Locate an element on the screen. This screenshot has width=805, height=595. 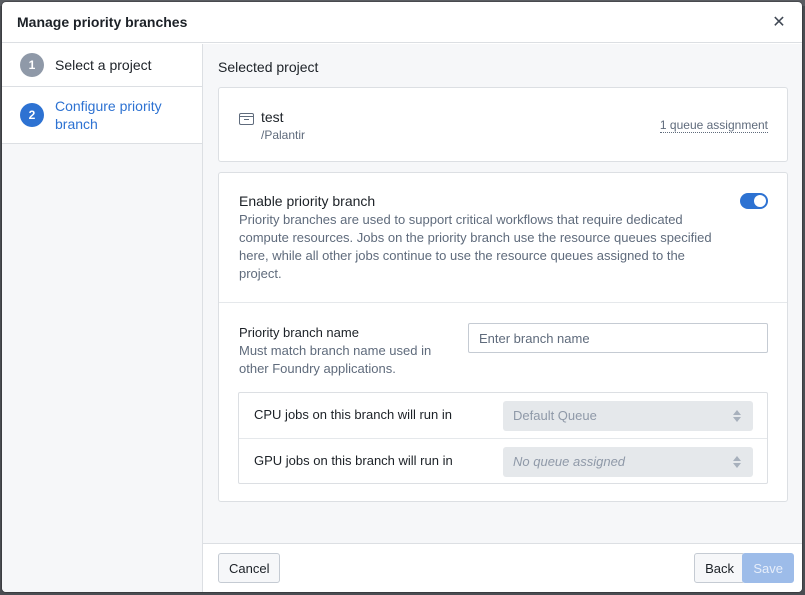
step-number-badge: 2 is located at coordinates (32, 115).